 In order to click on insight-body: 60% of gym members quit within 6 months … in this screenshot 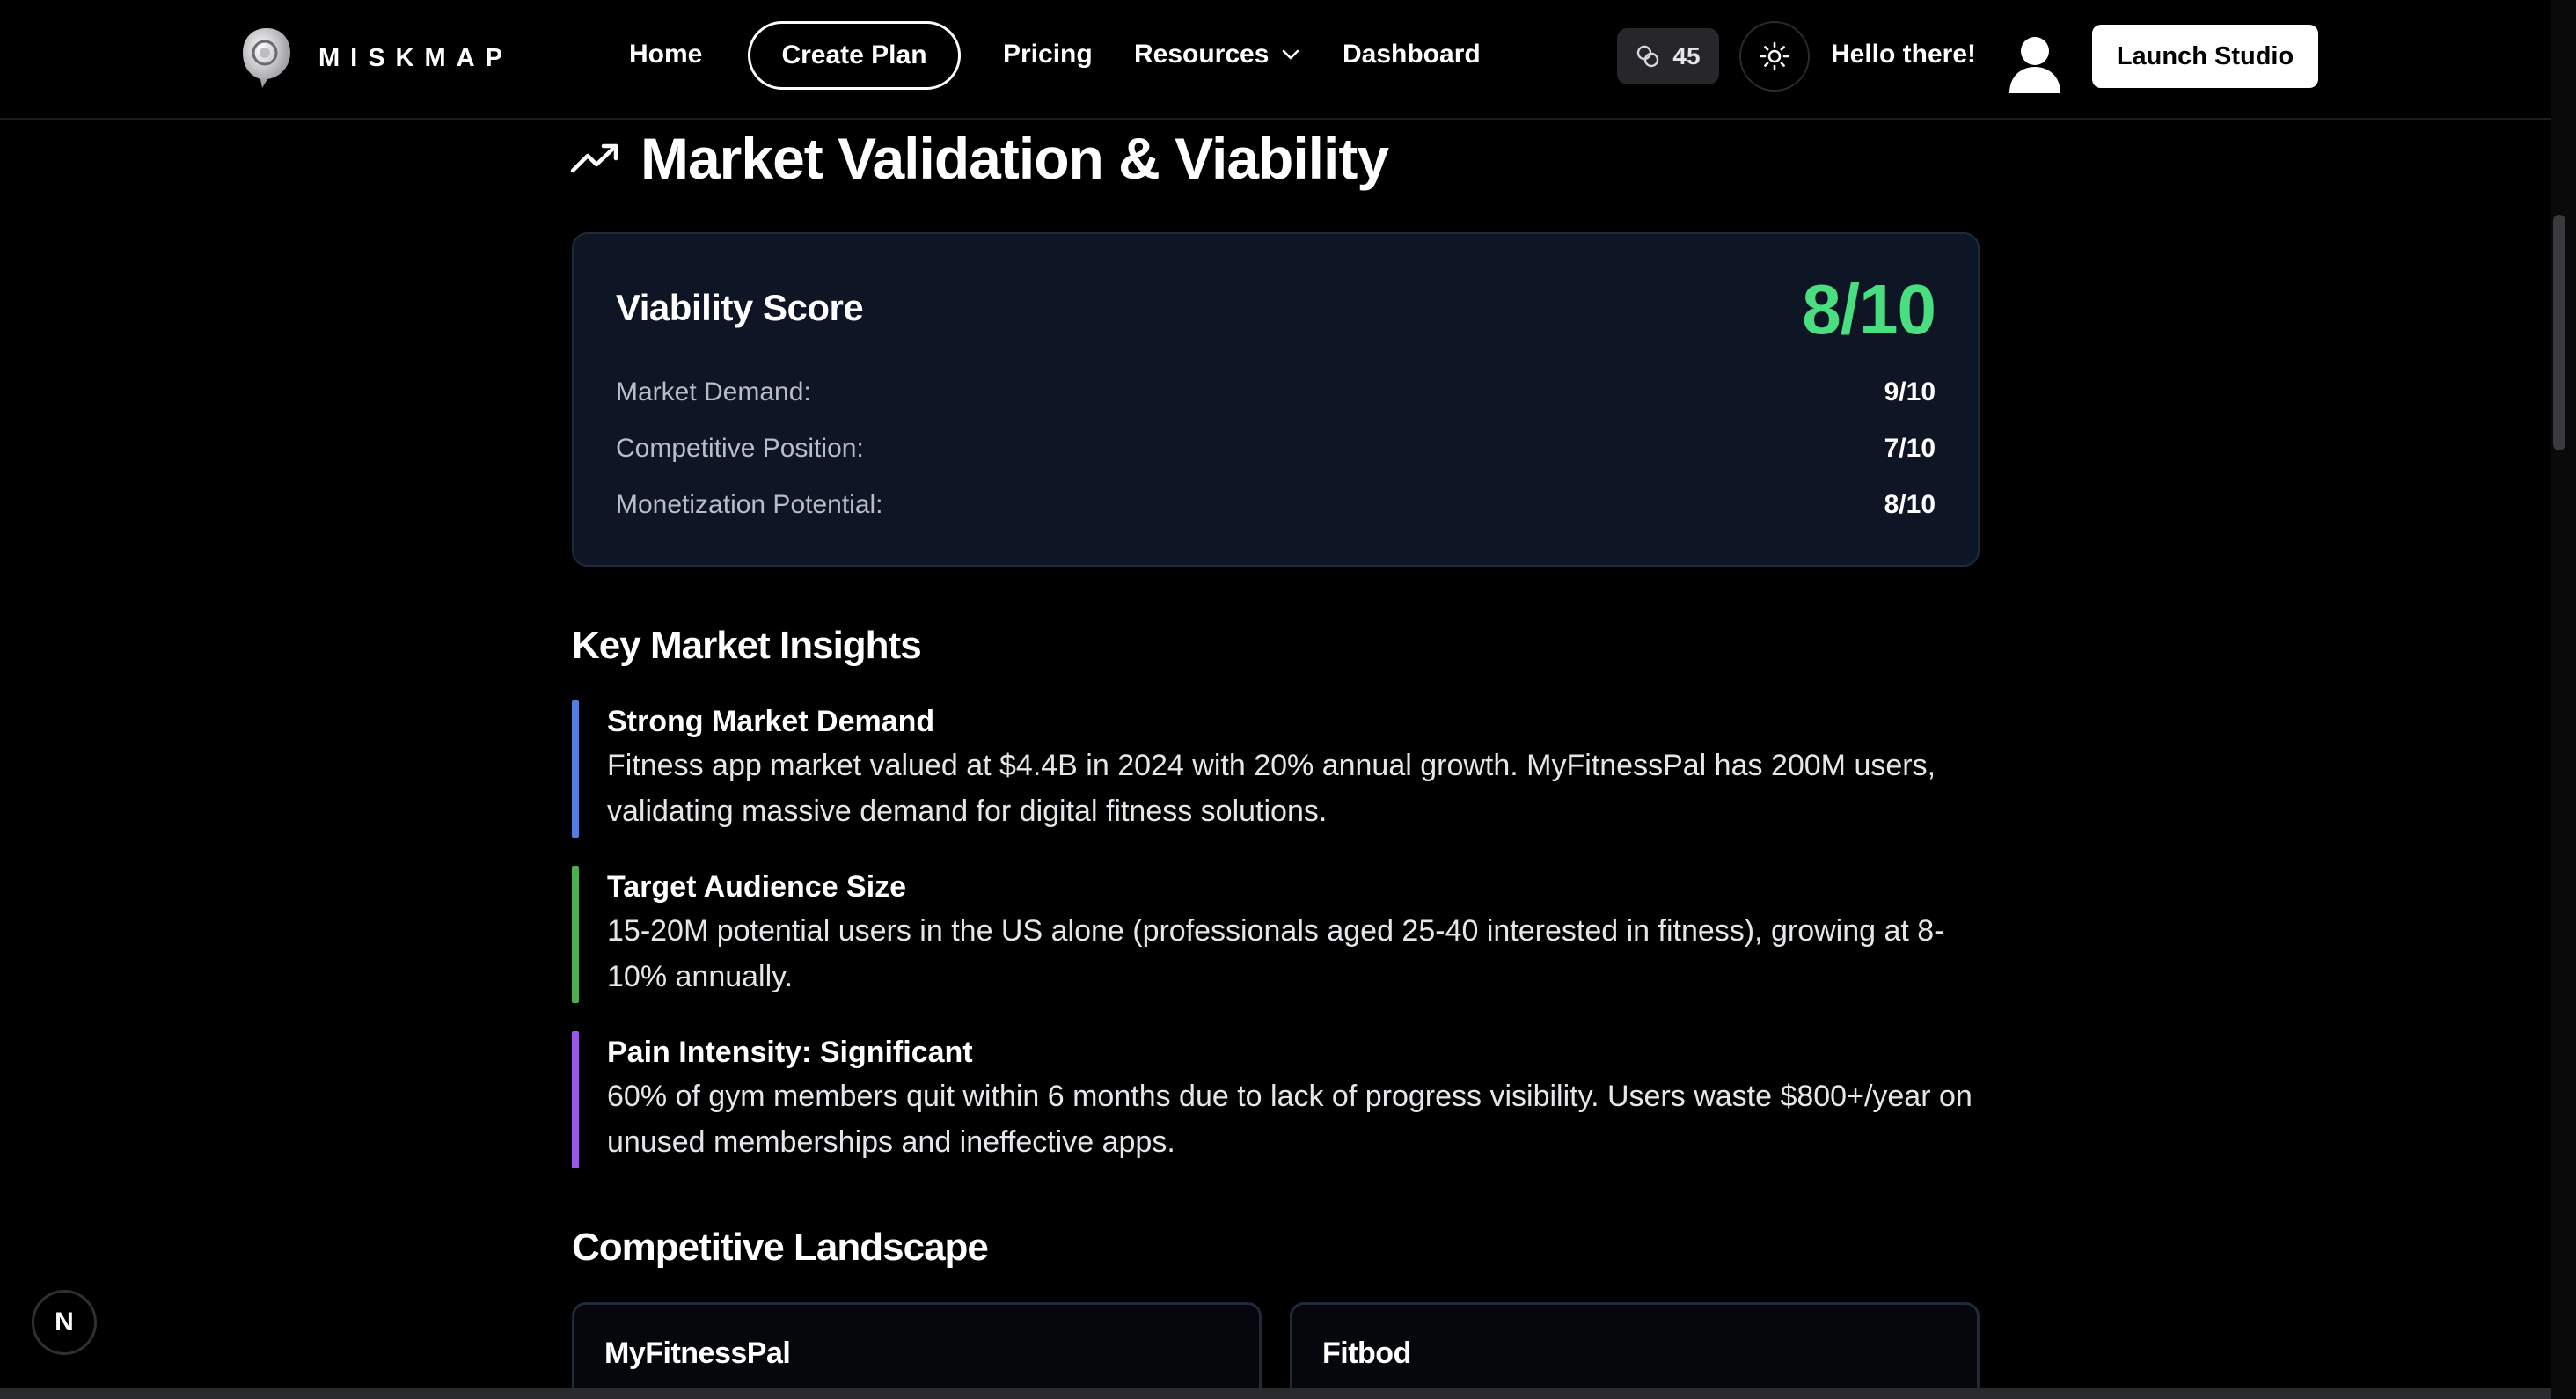, I will do `click(1289, 1119)`.